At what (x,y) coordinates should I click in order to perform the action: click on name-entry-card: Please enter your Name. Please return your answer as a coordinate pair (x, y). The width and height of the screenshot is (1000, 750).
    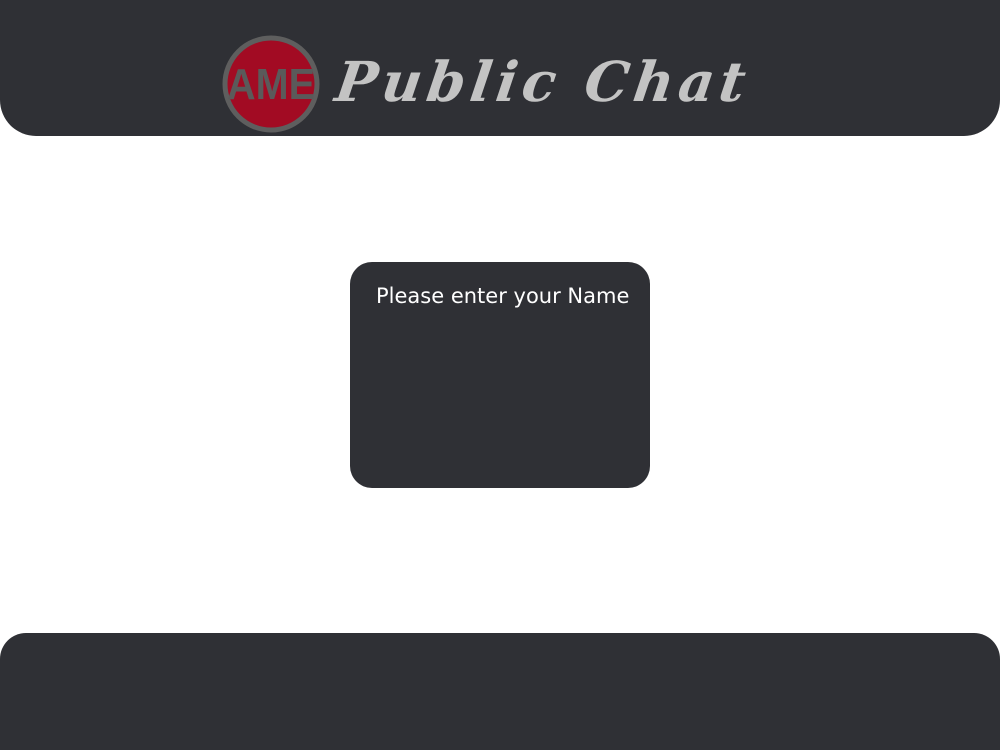
    Looking at the image, I should click on (500, 375).